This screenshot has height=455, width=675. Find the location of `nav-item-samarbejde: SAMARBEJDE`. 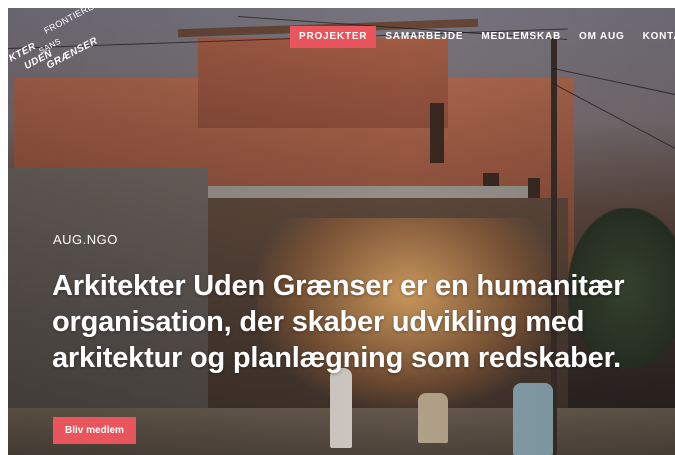

nav-item-samarbejde: SAMARBEJDE is located at coordinates (424, 37).